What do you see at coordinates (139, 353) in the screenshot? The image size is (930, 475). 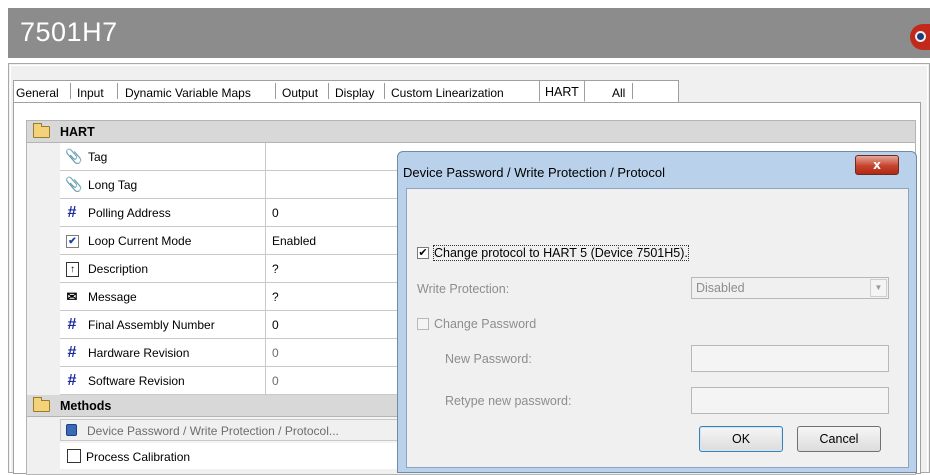 I see `property-name: Hardware Revision` at bounding box center [139, 353].